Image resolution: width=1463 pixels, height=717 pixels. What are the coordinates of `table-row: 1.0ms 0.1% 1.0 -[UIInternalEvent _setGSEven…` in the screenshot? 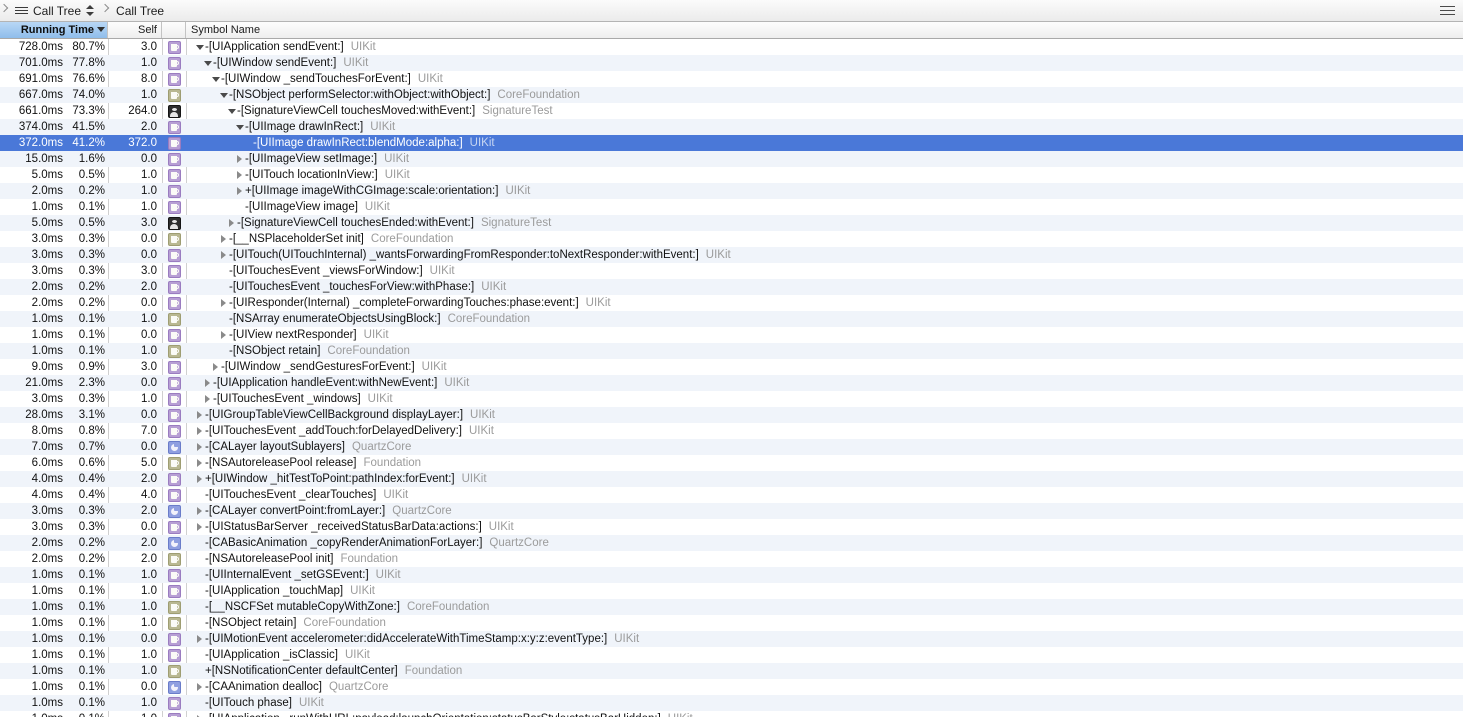 It's located at (731, 575).